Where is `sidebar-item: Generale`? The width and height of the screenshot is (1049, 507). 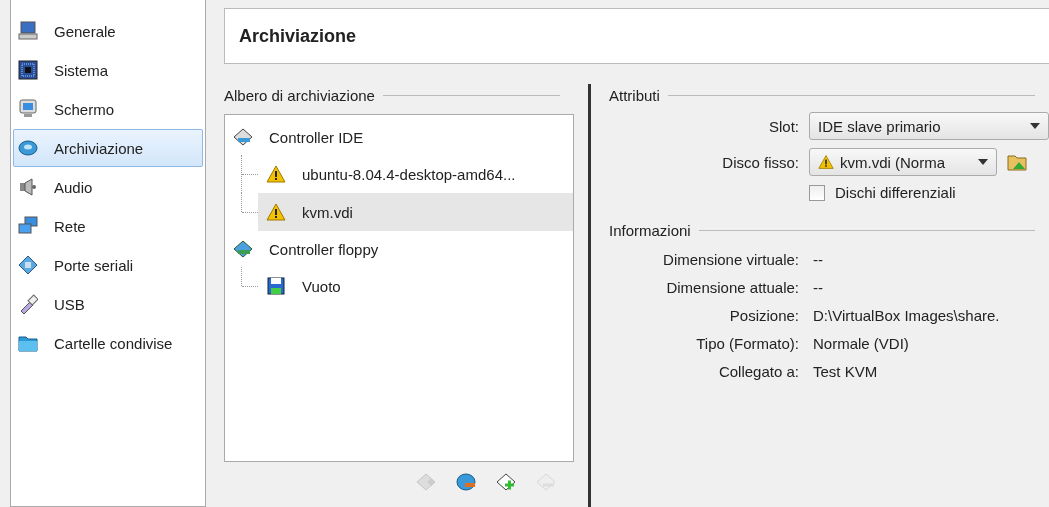
sidebar-item: Generale is located at coordinates (108, 31).